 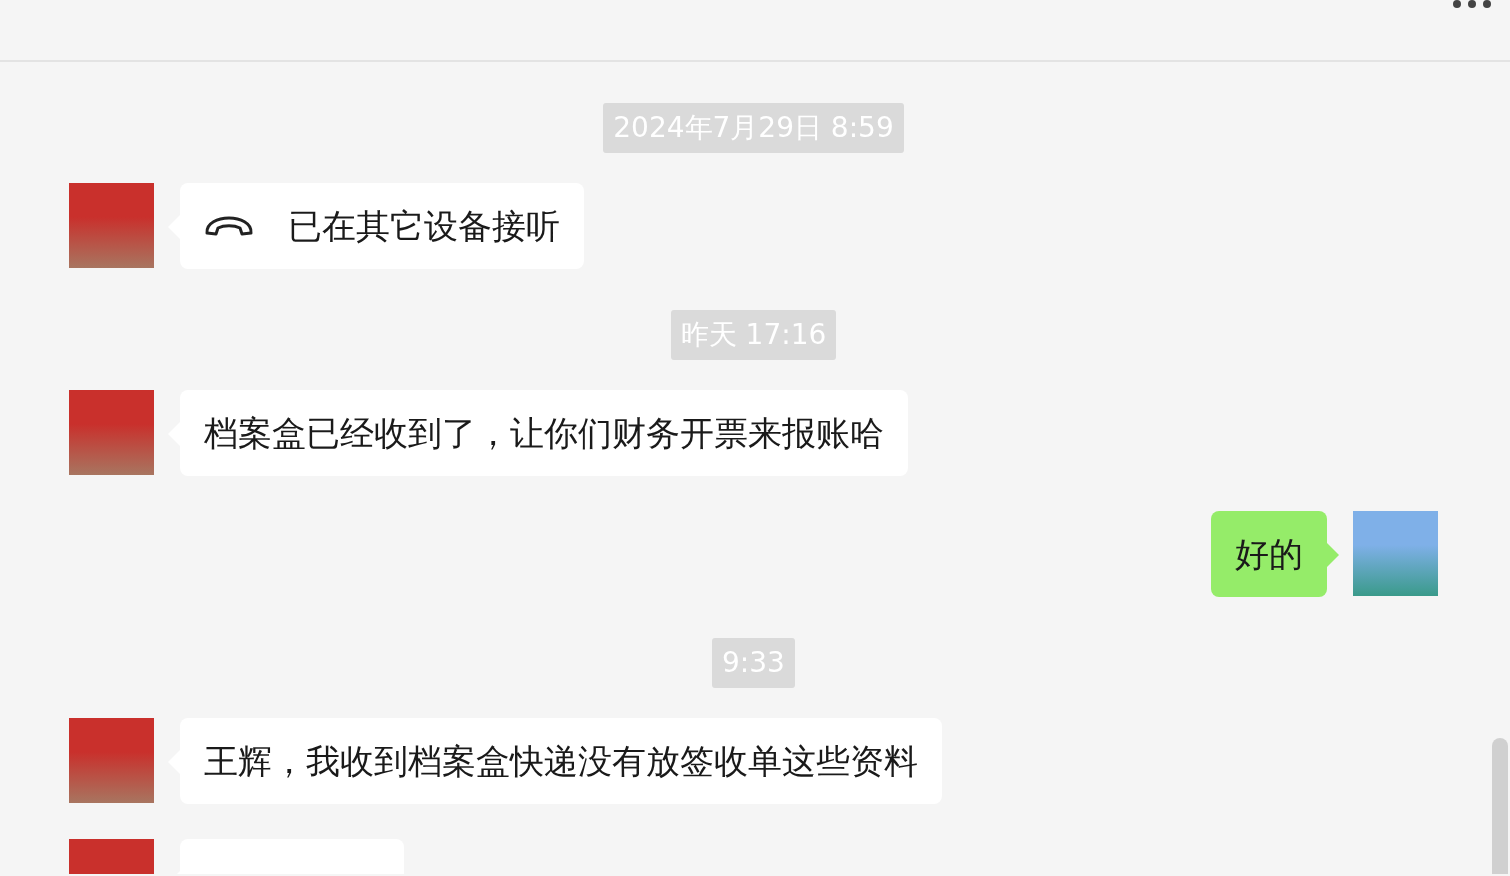 What do you see at coordinates (1269, 554) in the screenshot?
I see `message-text: 好的` at bounding box center [1269, 554].